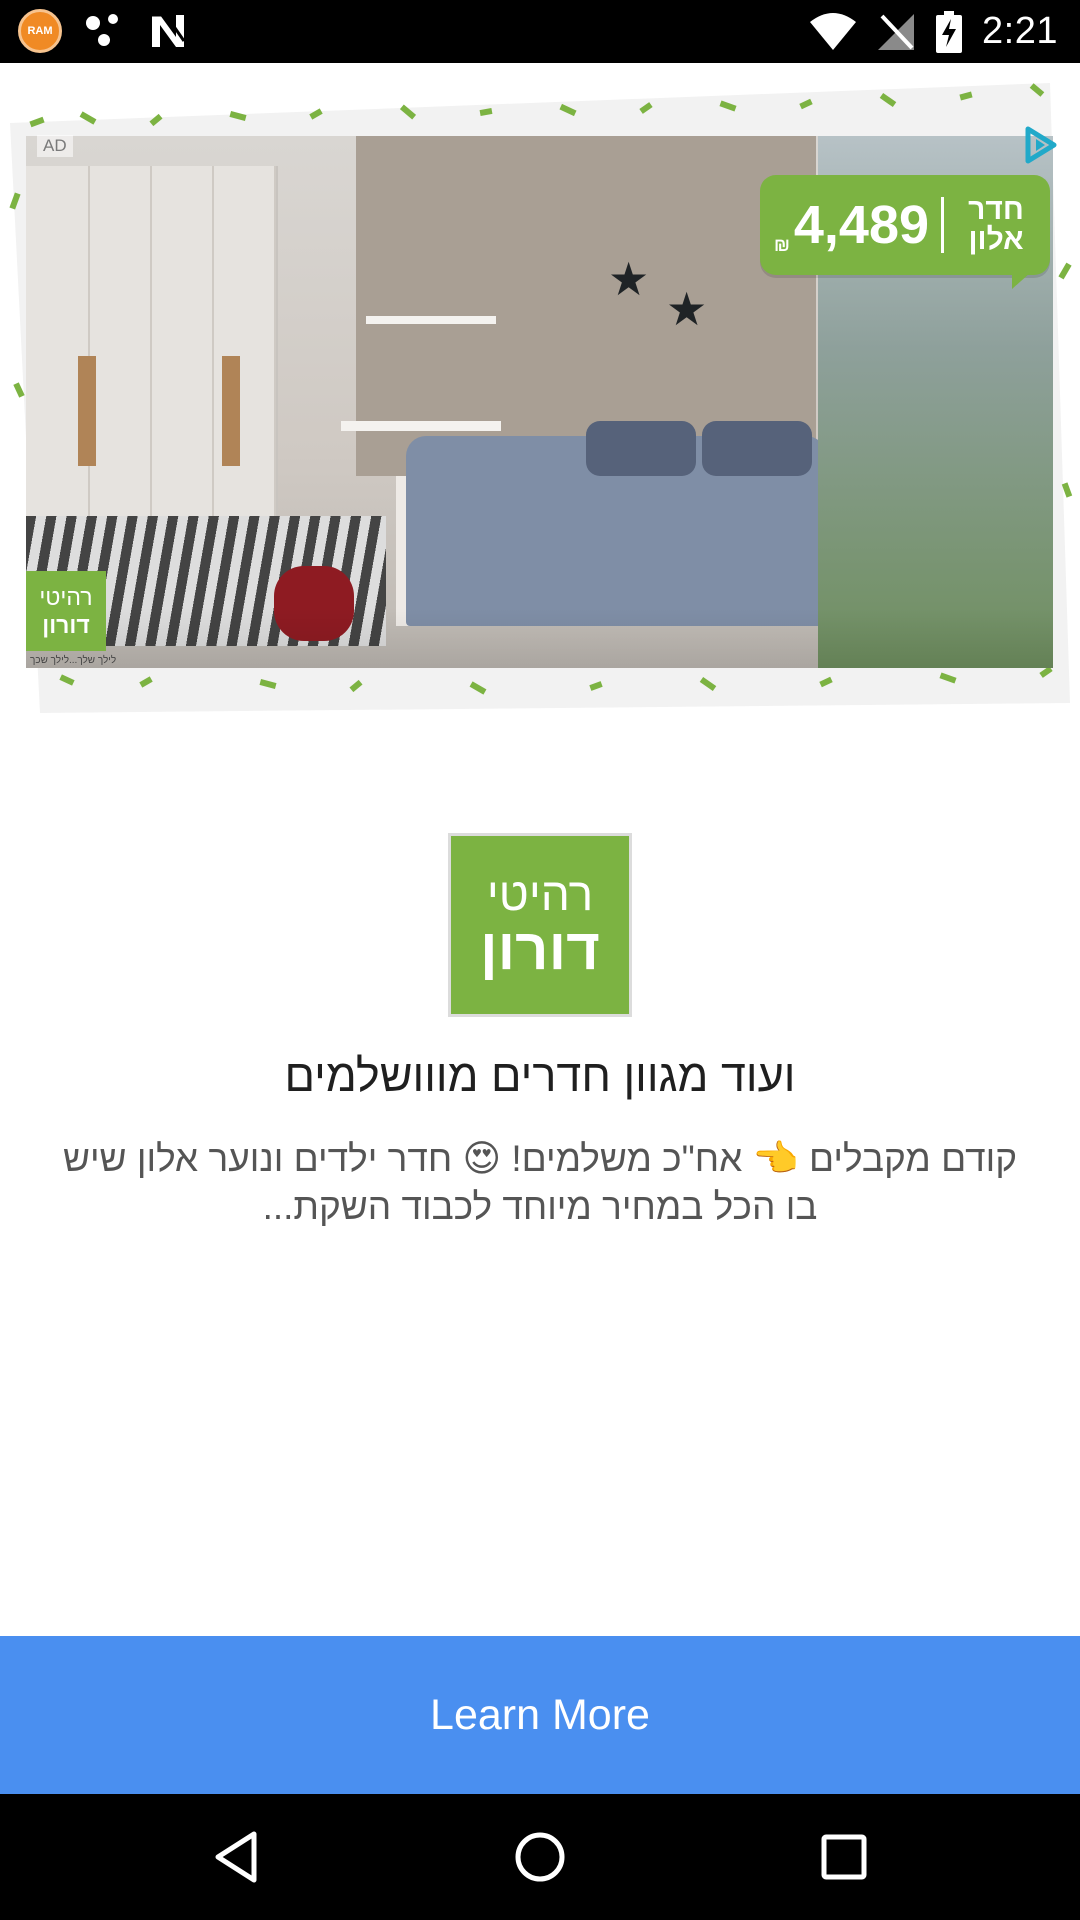  I want to click on recents-button, so click(844, 1857).